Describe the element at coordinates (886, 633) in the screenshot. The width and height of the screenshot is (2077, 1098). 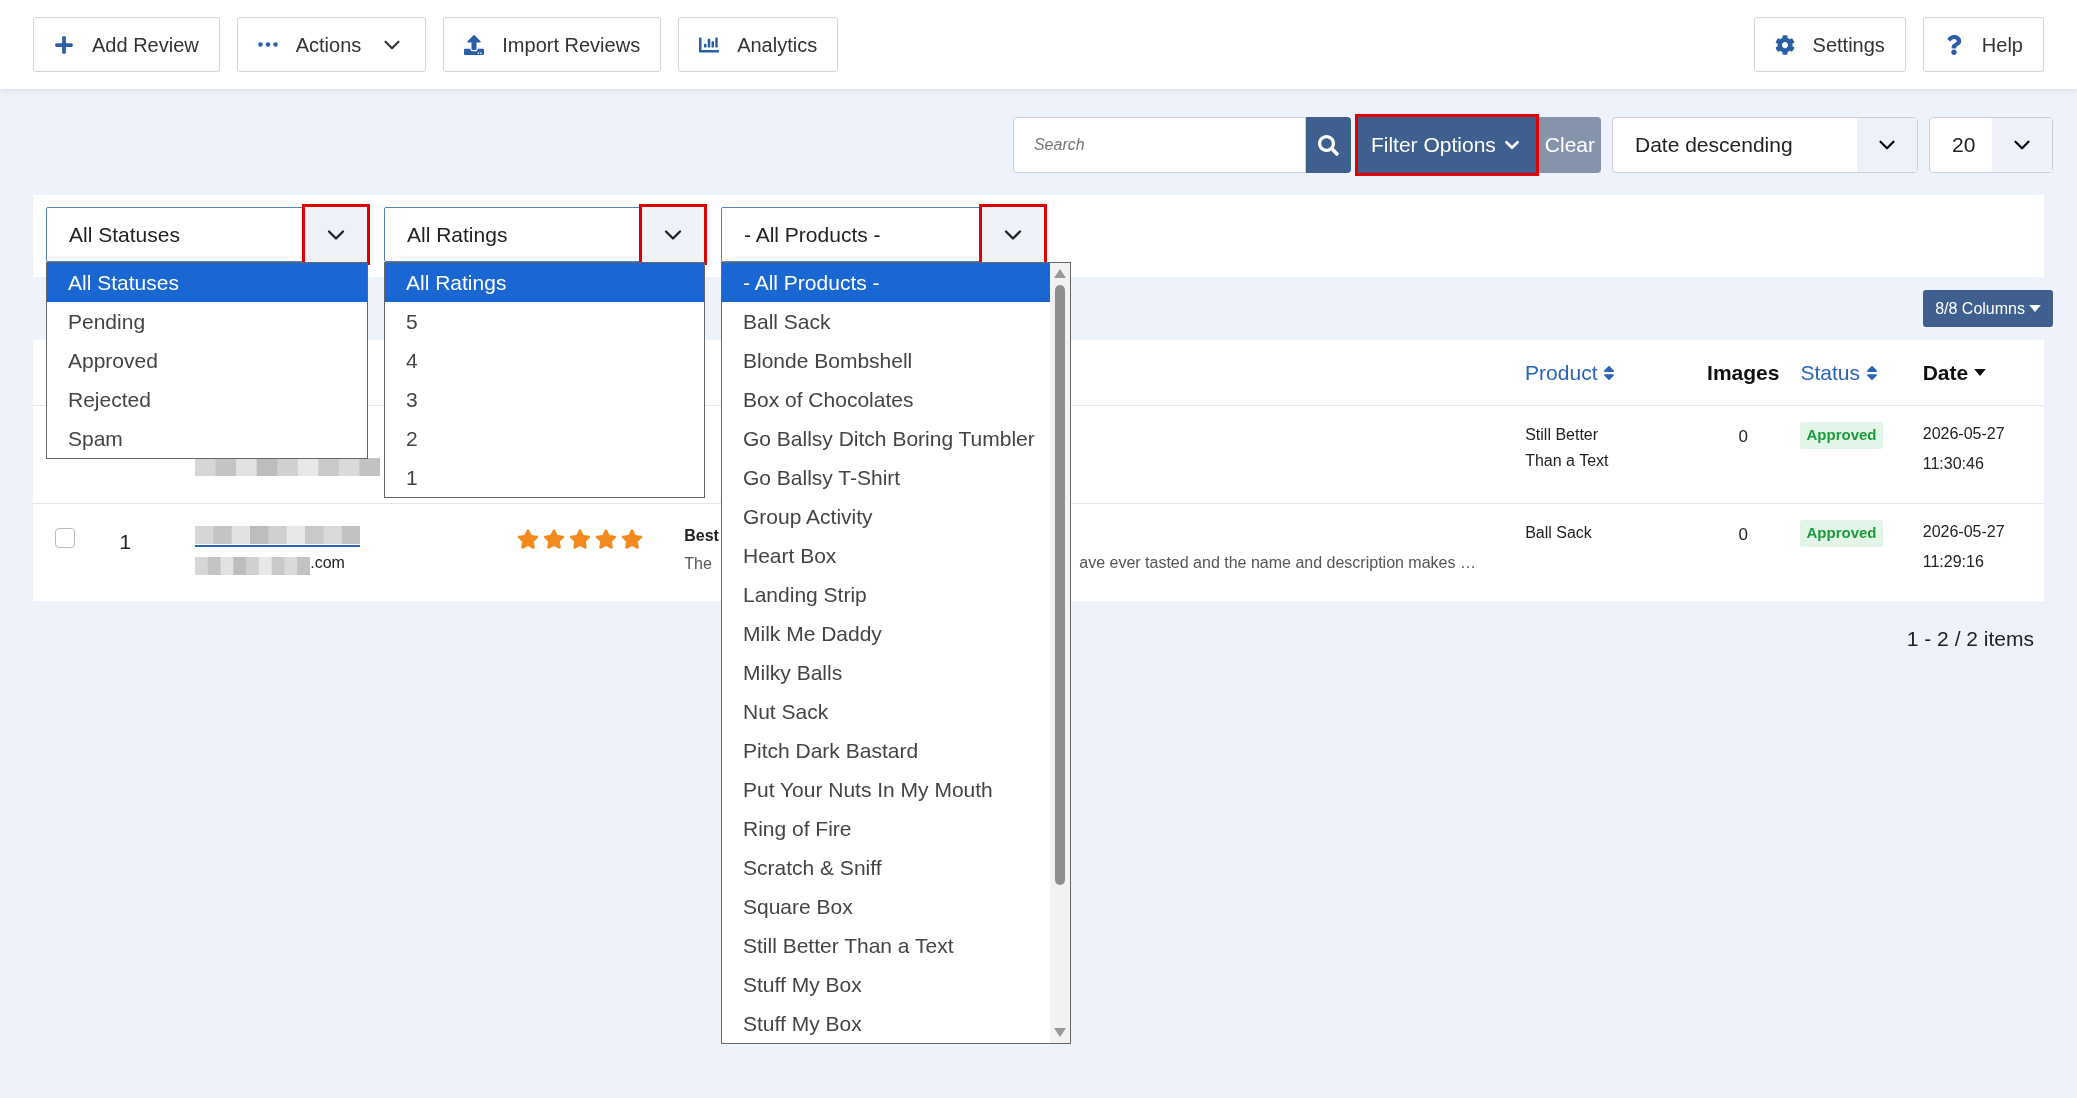
I see `dropdown-option: Milk Me Daddy` at that location.